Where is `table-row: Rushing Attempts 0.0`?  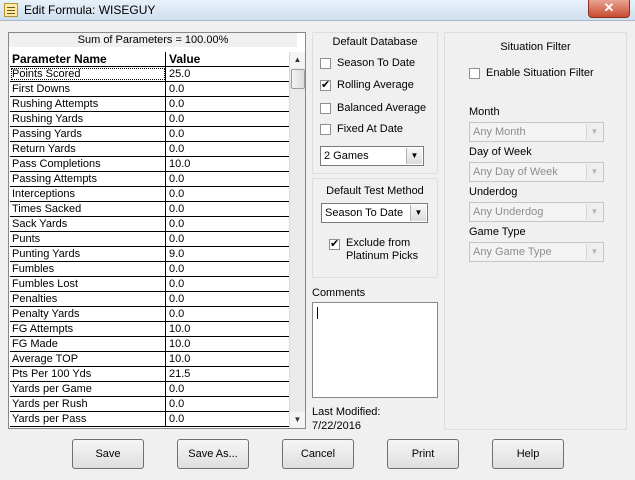 table-row: Rushing Attempts 0.0 is located at coordinates (153, 104).